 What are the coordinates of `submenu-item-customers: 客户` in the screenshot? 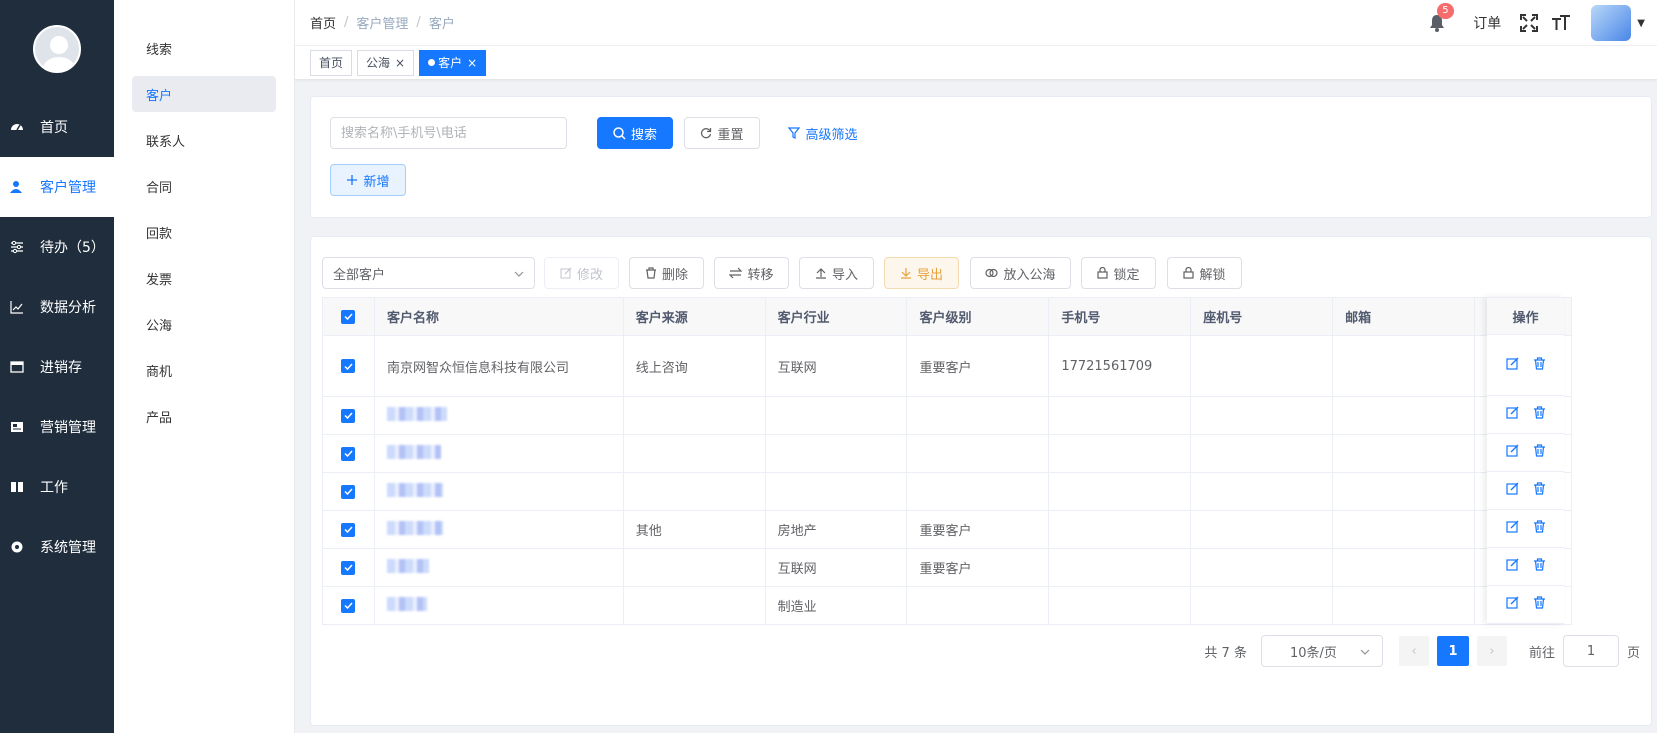 It's located at (204, 94).